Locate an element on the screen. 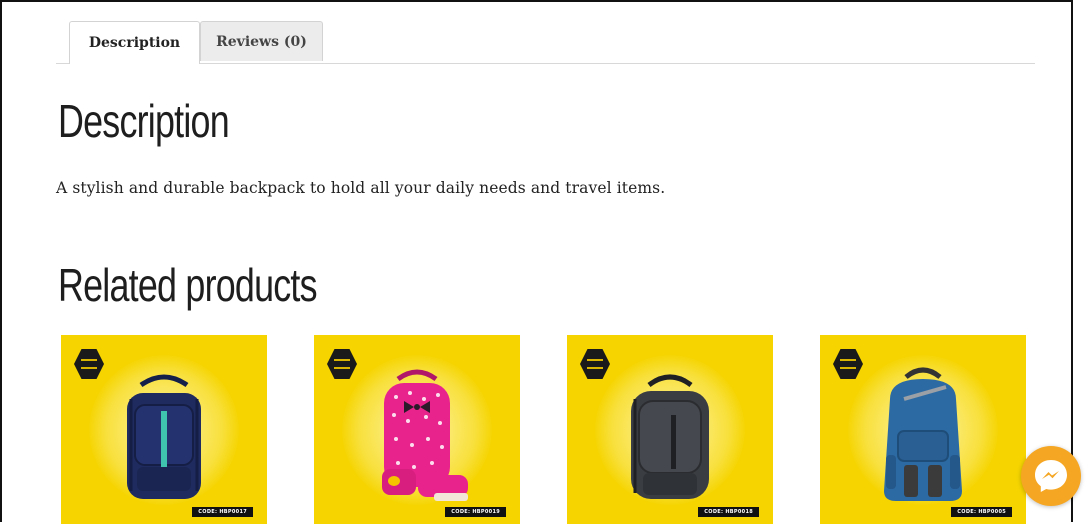  related-product-card: CODE: HBP0019 is located at coordinates (417, 429).